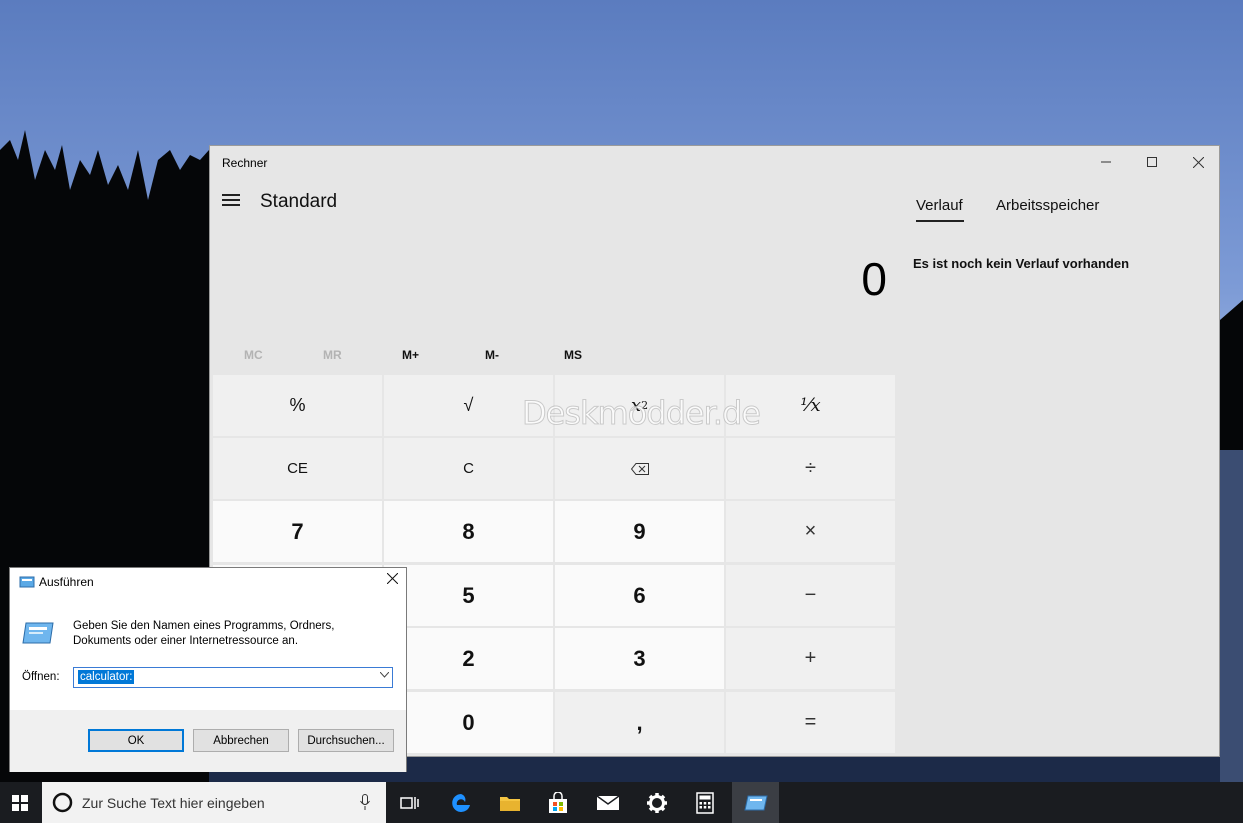 Image resolution: width=1243 pixels, height=823 pixels. I want to click on memory-subtract-button: M-, so click(492, 355).